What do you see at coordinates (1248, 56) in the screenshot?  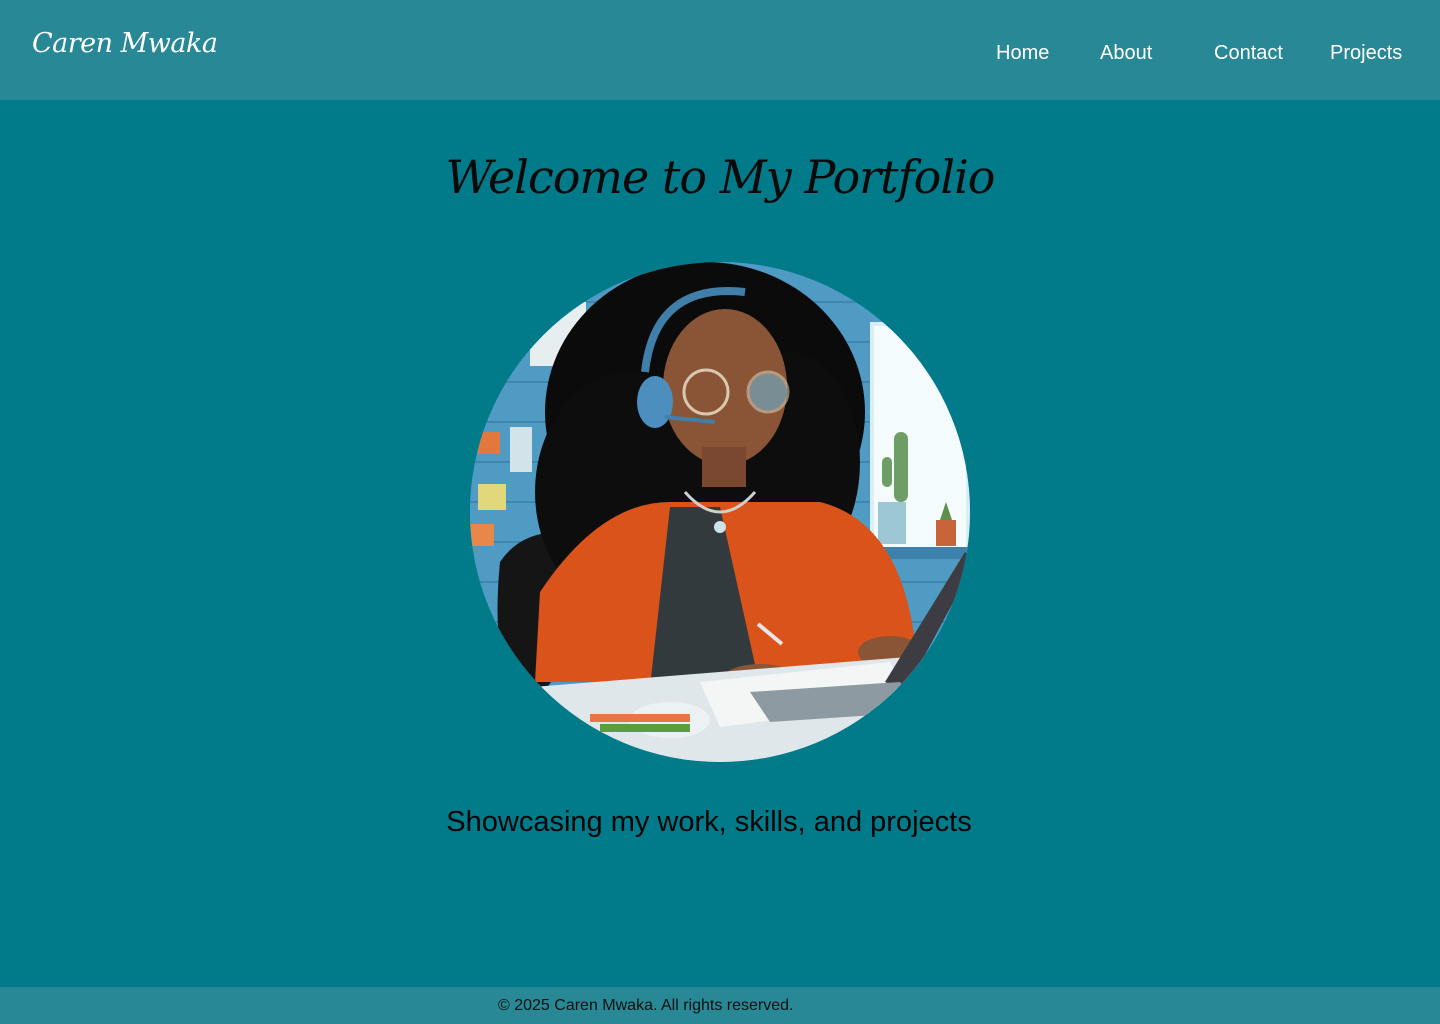 I see `nav-contact-link: Contact` at bounding box center [1248, 56].